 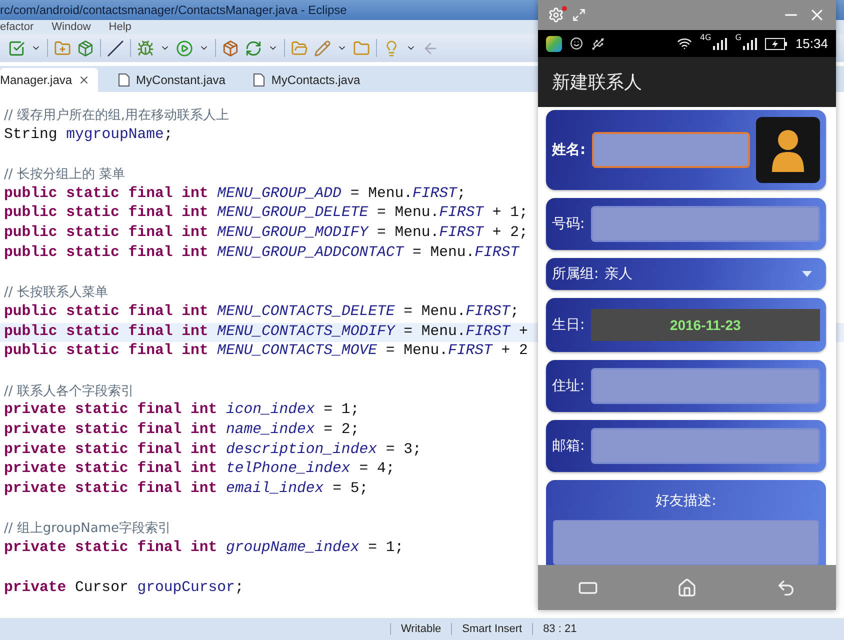 What do you see at coordinates (556, 15) in the screenshot?
I see `settings-icon` at bounding box center [556, 15].